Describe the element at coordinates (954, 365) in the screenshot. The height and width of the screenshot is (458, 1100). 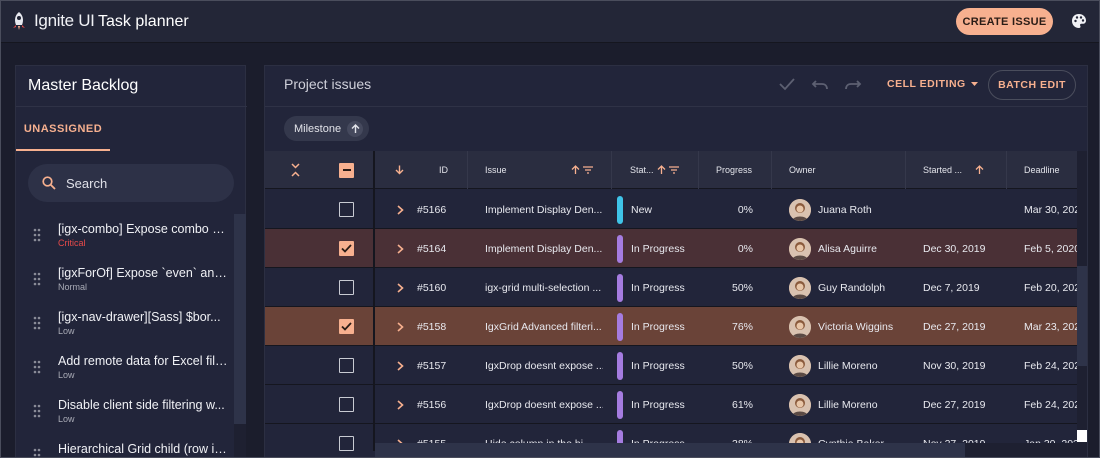
I see `started-date: Nov 30, 2019` at that location.